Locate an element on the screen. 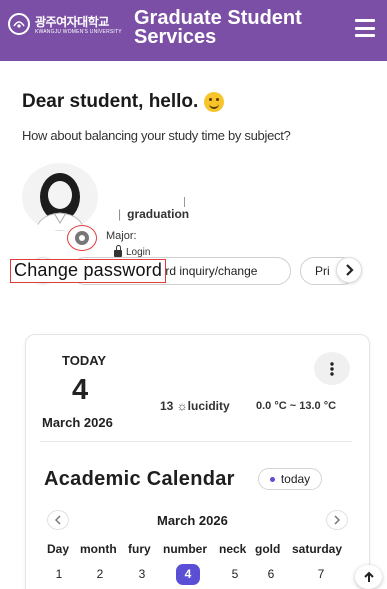  university-logo-icon is located at coordinates (19, 24).